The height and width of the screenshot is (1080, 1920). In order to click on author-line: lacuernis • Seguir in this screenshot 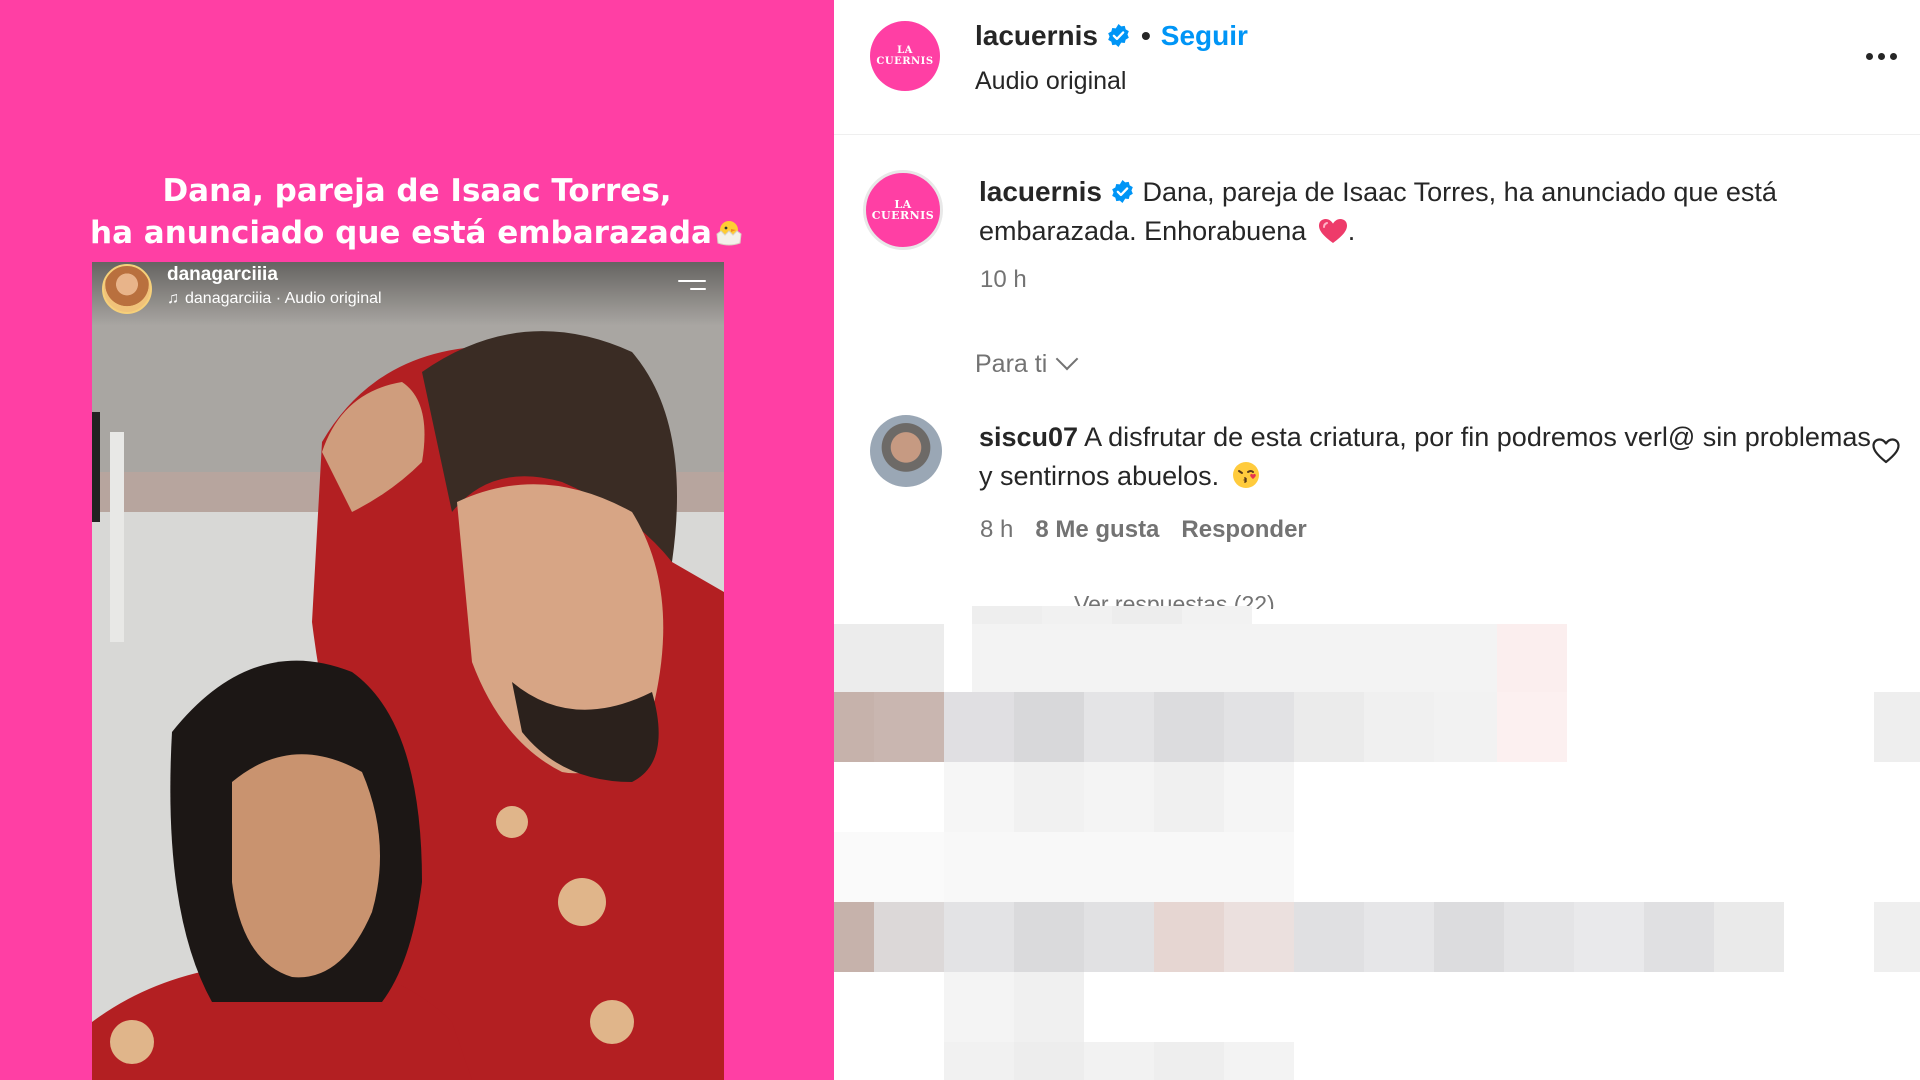, I will do `click(1111, 36)`.